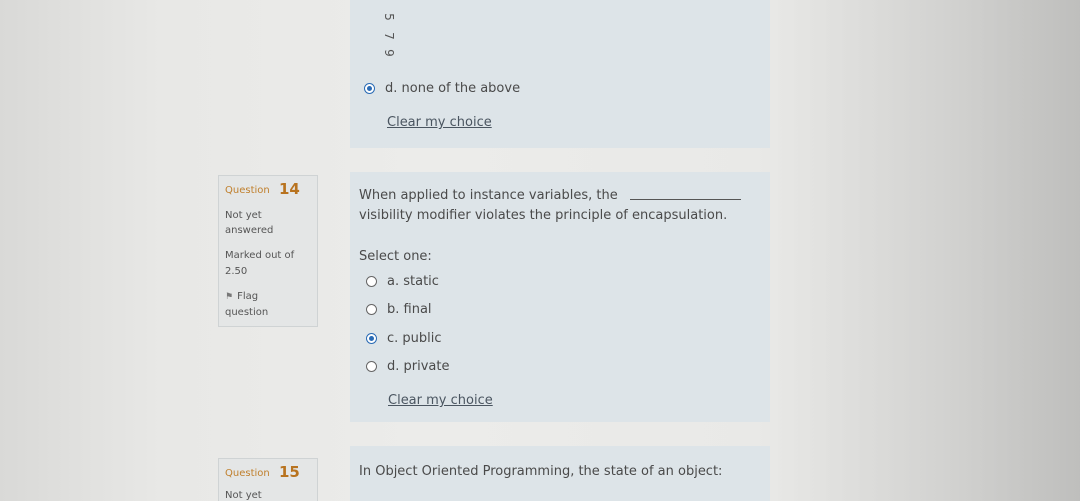 The height and width of the screenshot is (501, 1080). I want to click on option-c-row: c. public, so click(404, 338).